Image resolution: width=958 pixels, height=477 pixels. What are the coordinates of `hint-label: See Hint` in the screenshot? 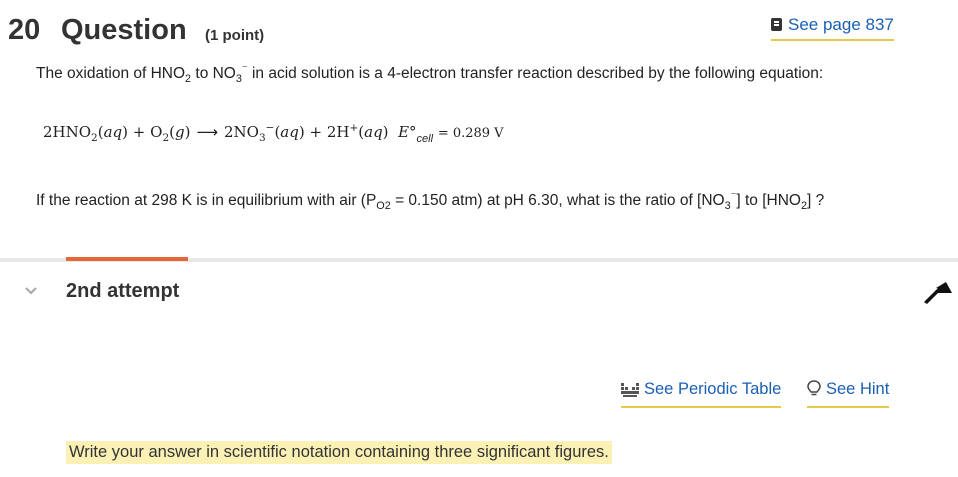 It's located at (858, 389).